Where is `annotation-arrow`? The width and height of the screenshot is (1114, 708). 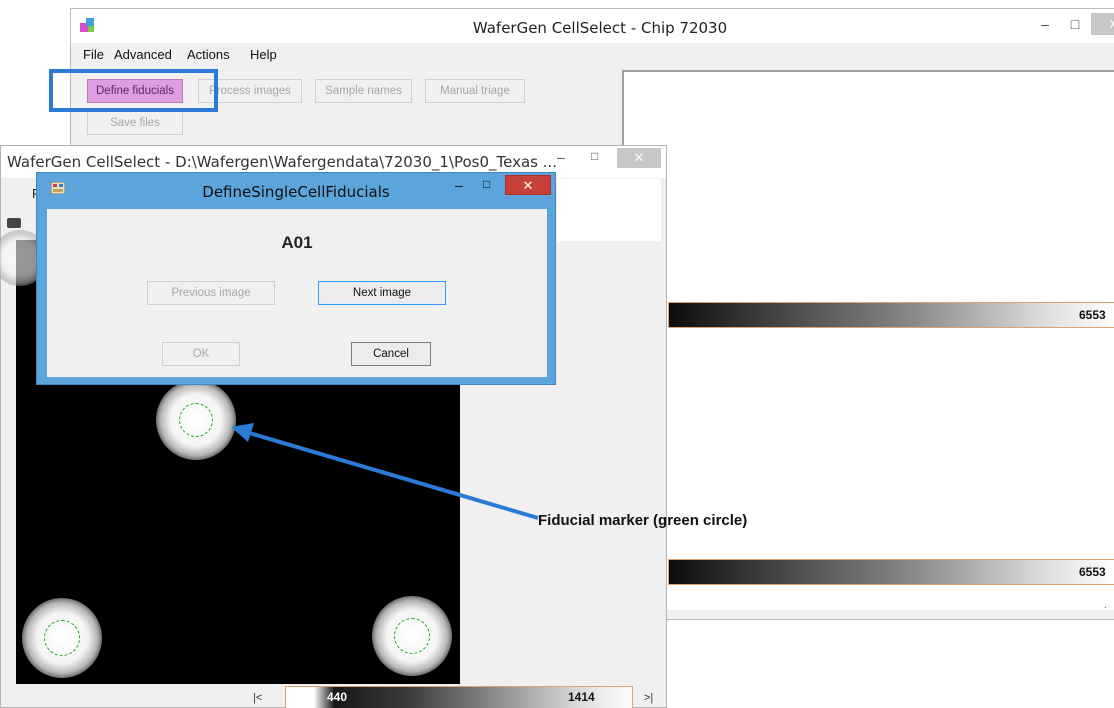
annotation-arrow is located at coordinates (385, 471).